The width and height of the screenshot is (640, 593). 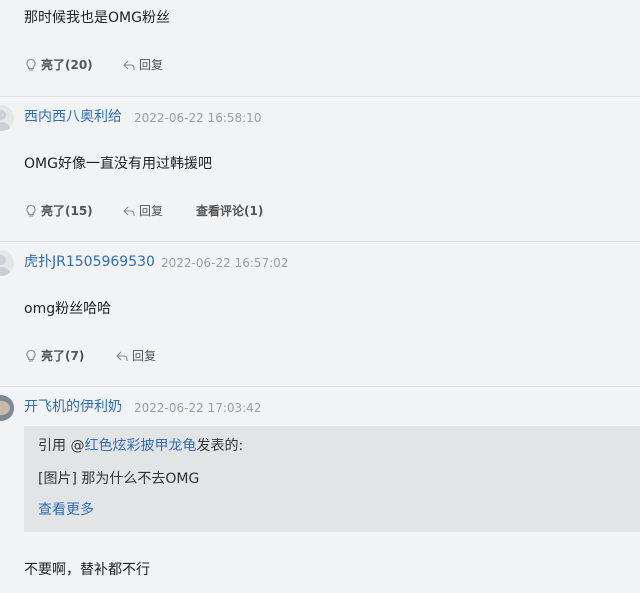 What do you see at coordinates (67, 211) in the screenshot?
I see `like-count: 亮了(15)` at bounding box center [67, 211].